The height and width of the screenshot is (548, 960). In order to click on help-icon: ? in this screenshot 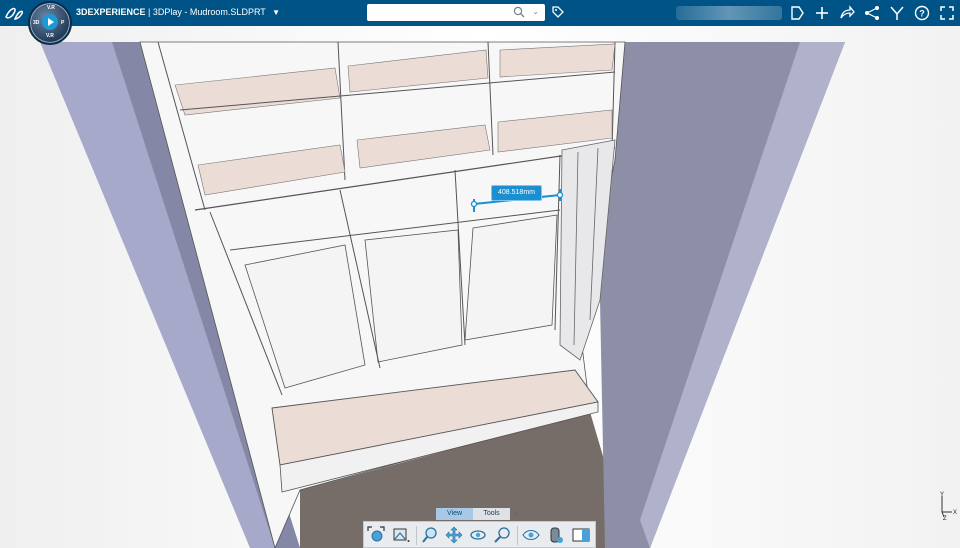, I will do `click(922, 13)`.